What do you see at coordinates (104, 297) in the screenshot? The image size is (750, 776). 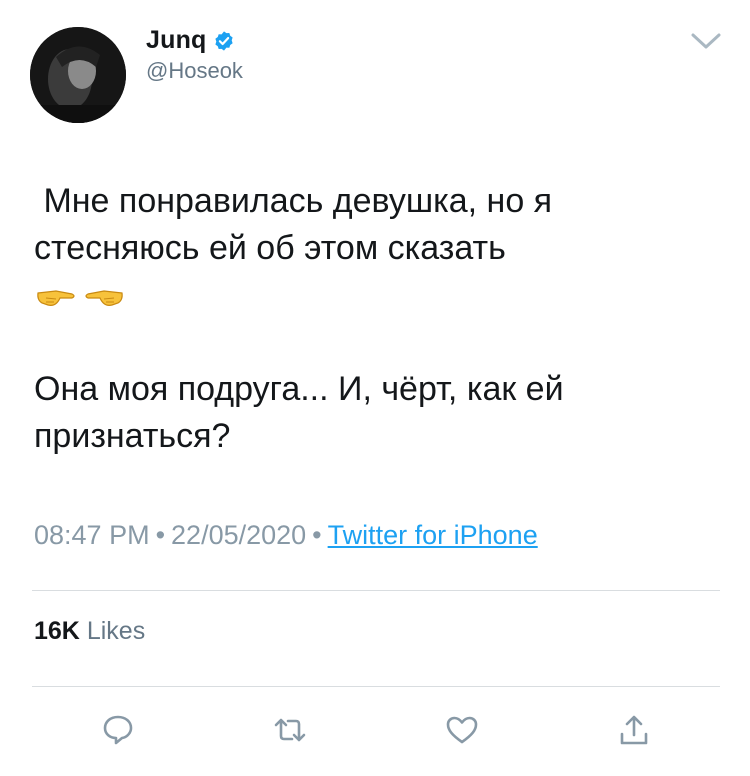 I see `pointing-left-emoji-icon` at bounding box center [104, 297].